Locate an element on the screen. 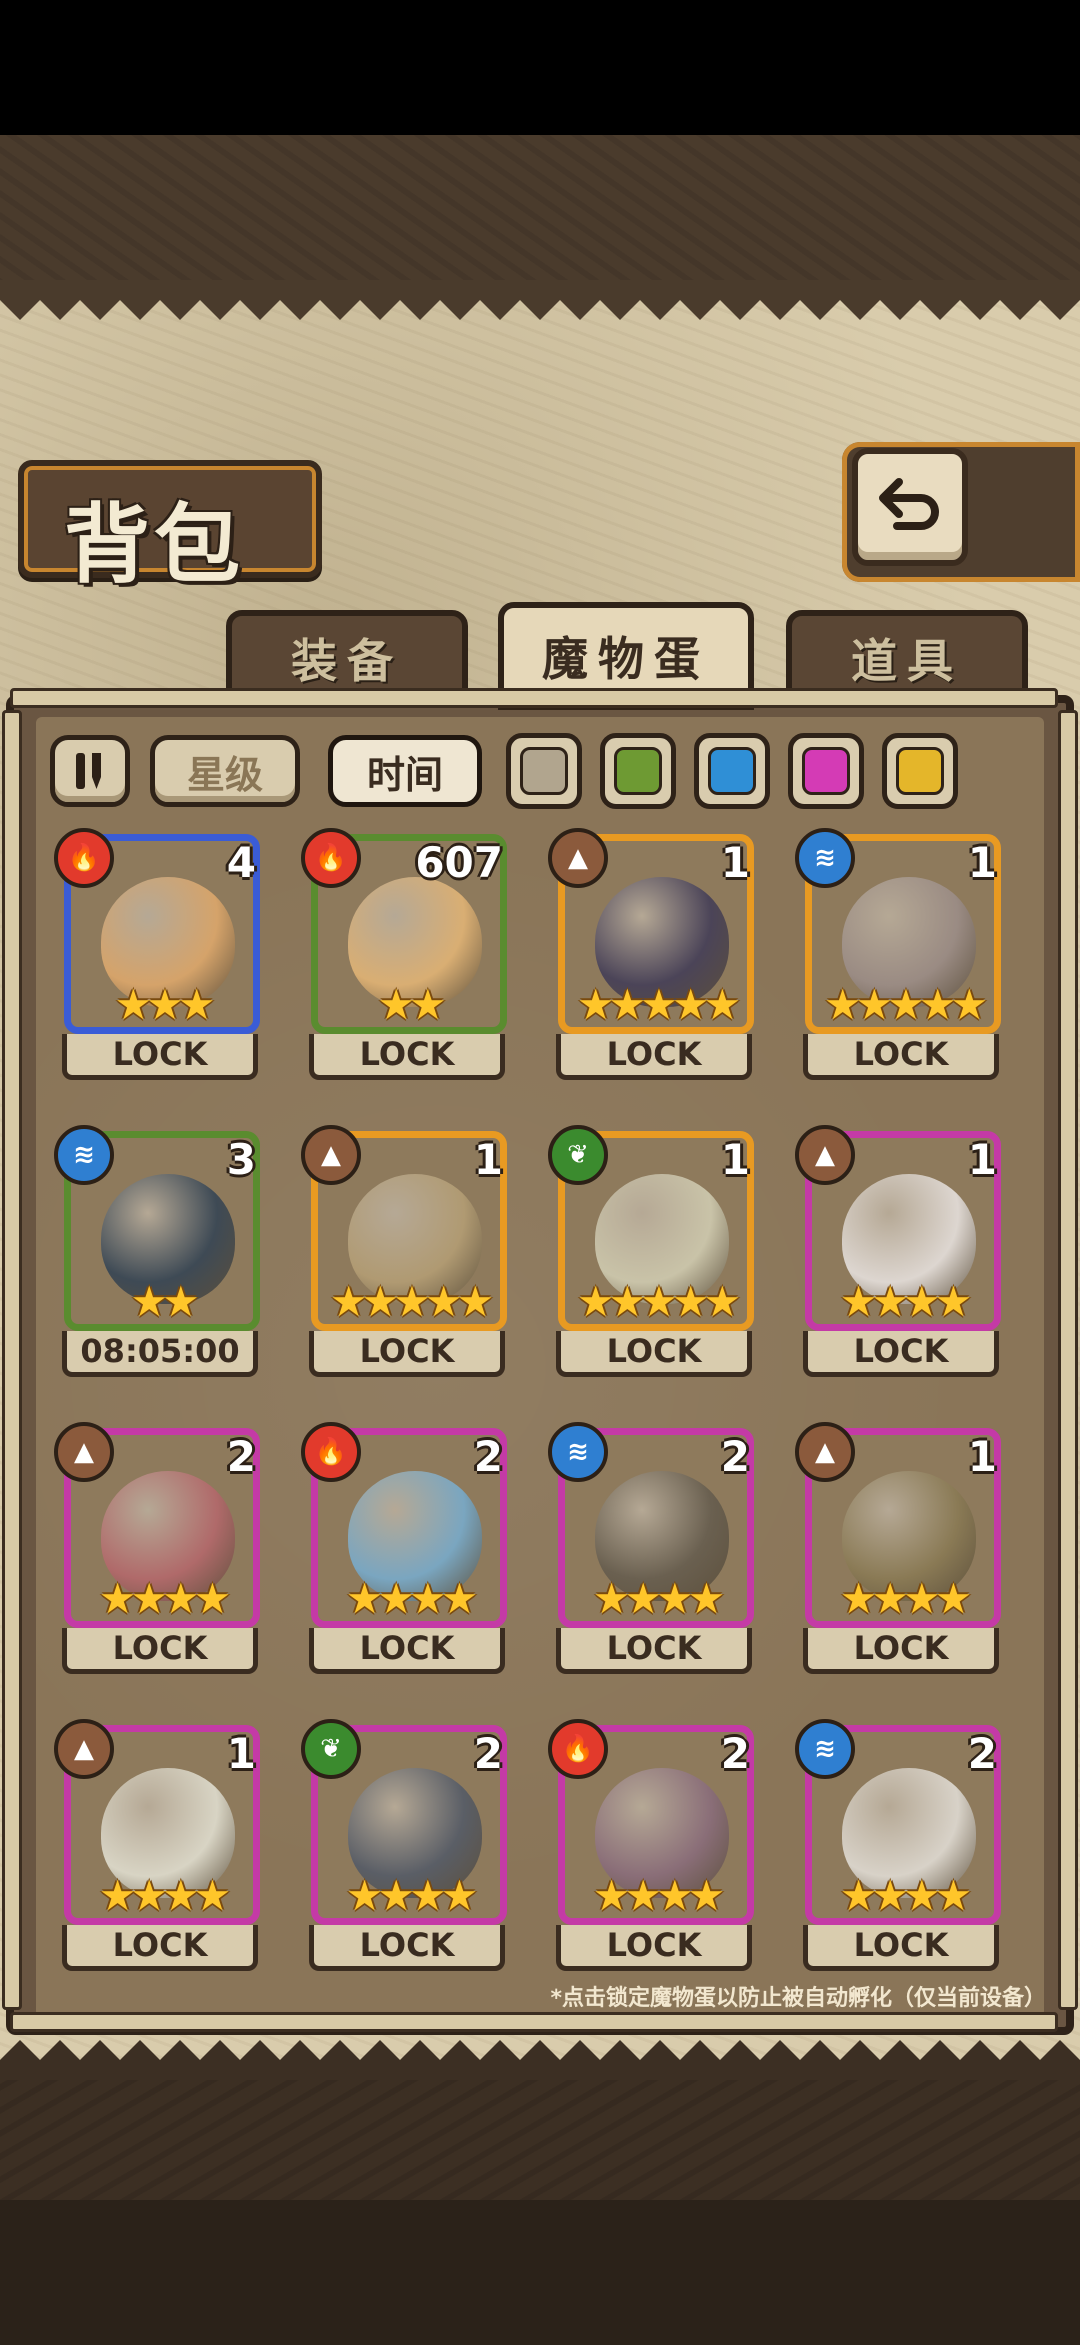  rarity-swatch-green is located at coordinates (638, 771).